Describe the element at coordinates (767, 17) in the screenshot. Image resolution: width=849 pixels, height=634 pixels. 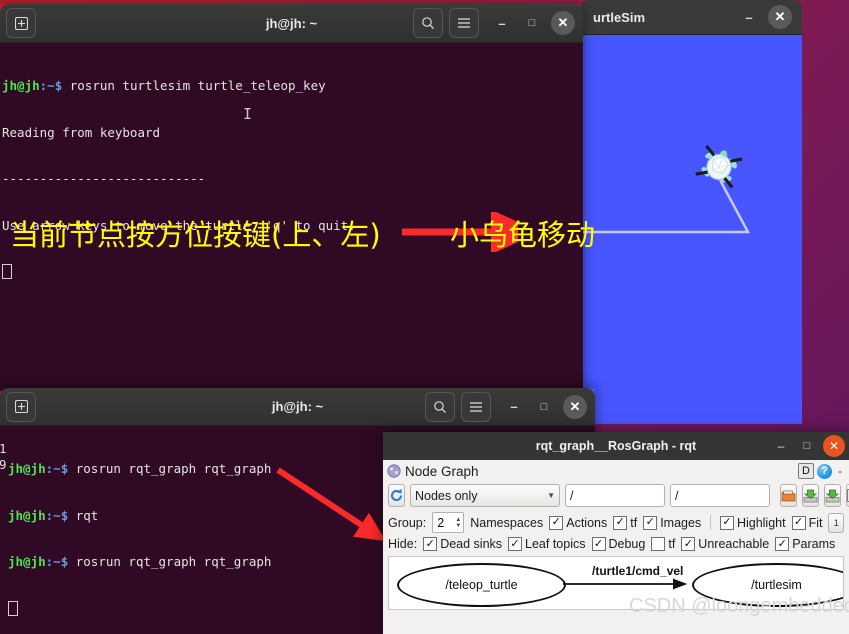
I see `turtlesim-window-controls: – ✕` at that location.